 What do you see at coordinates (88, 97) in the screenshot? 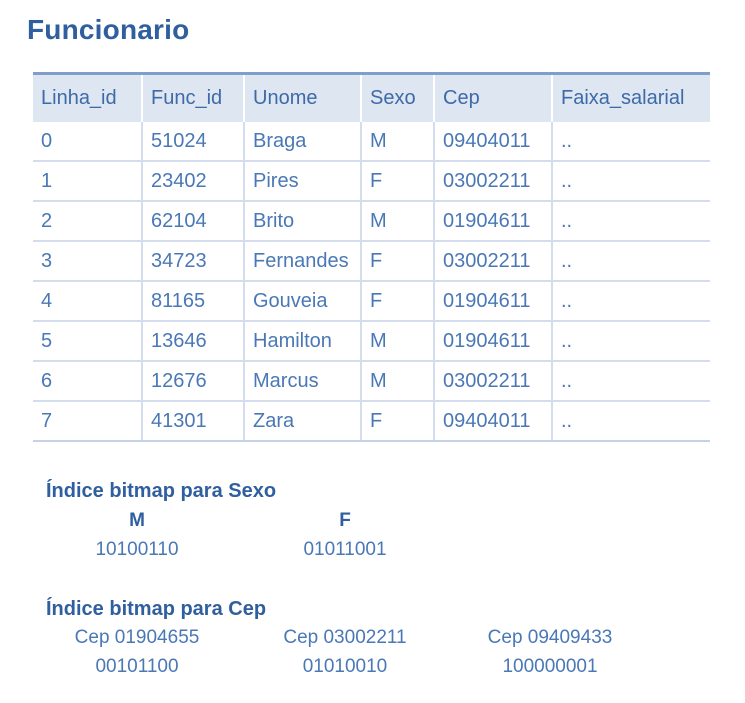
I see `column-header: Linha_id` at bounding box center [88, 97].